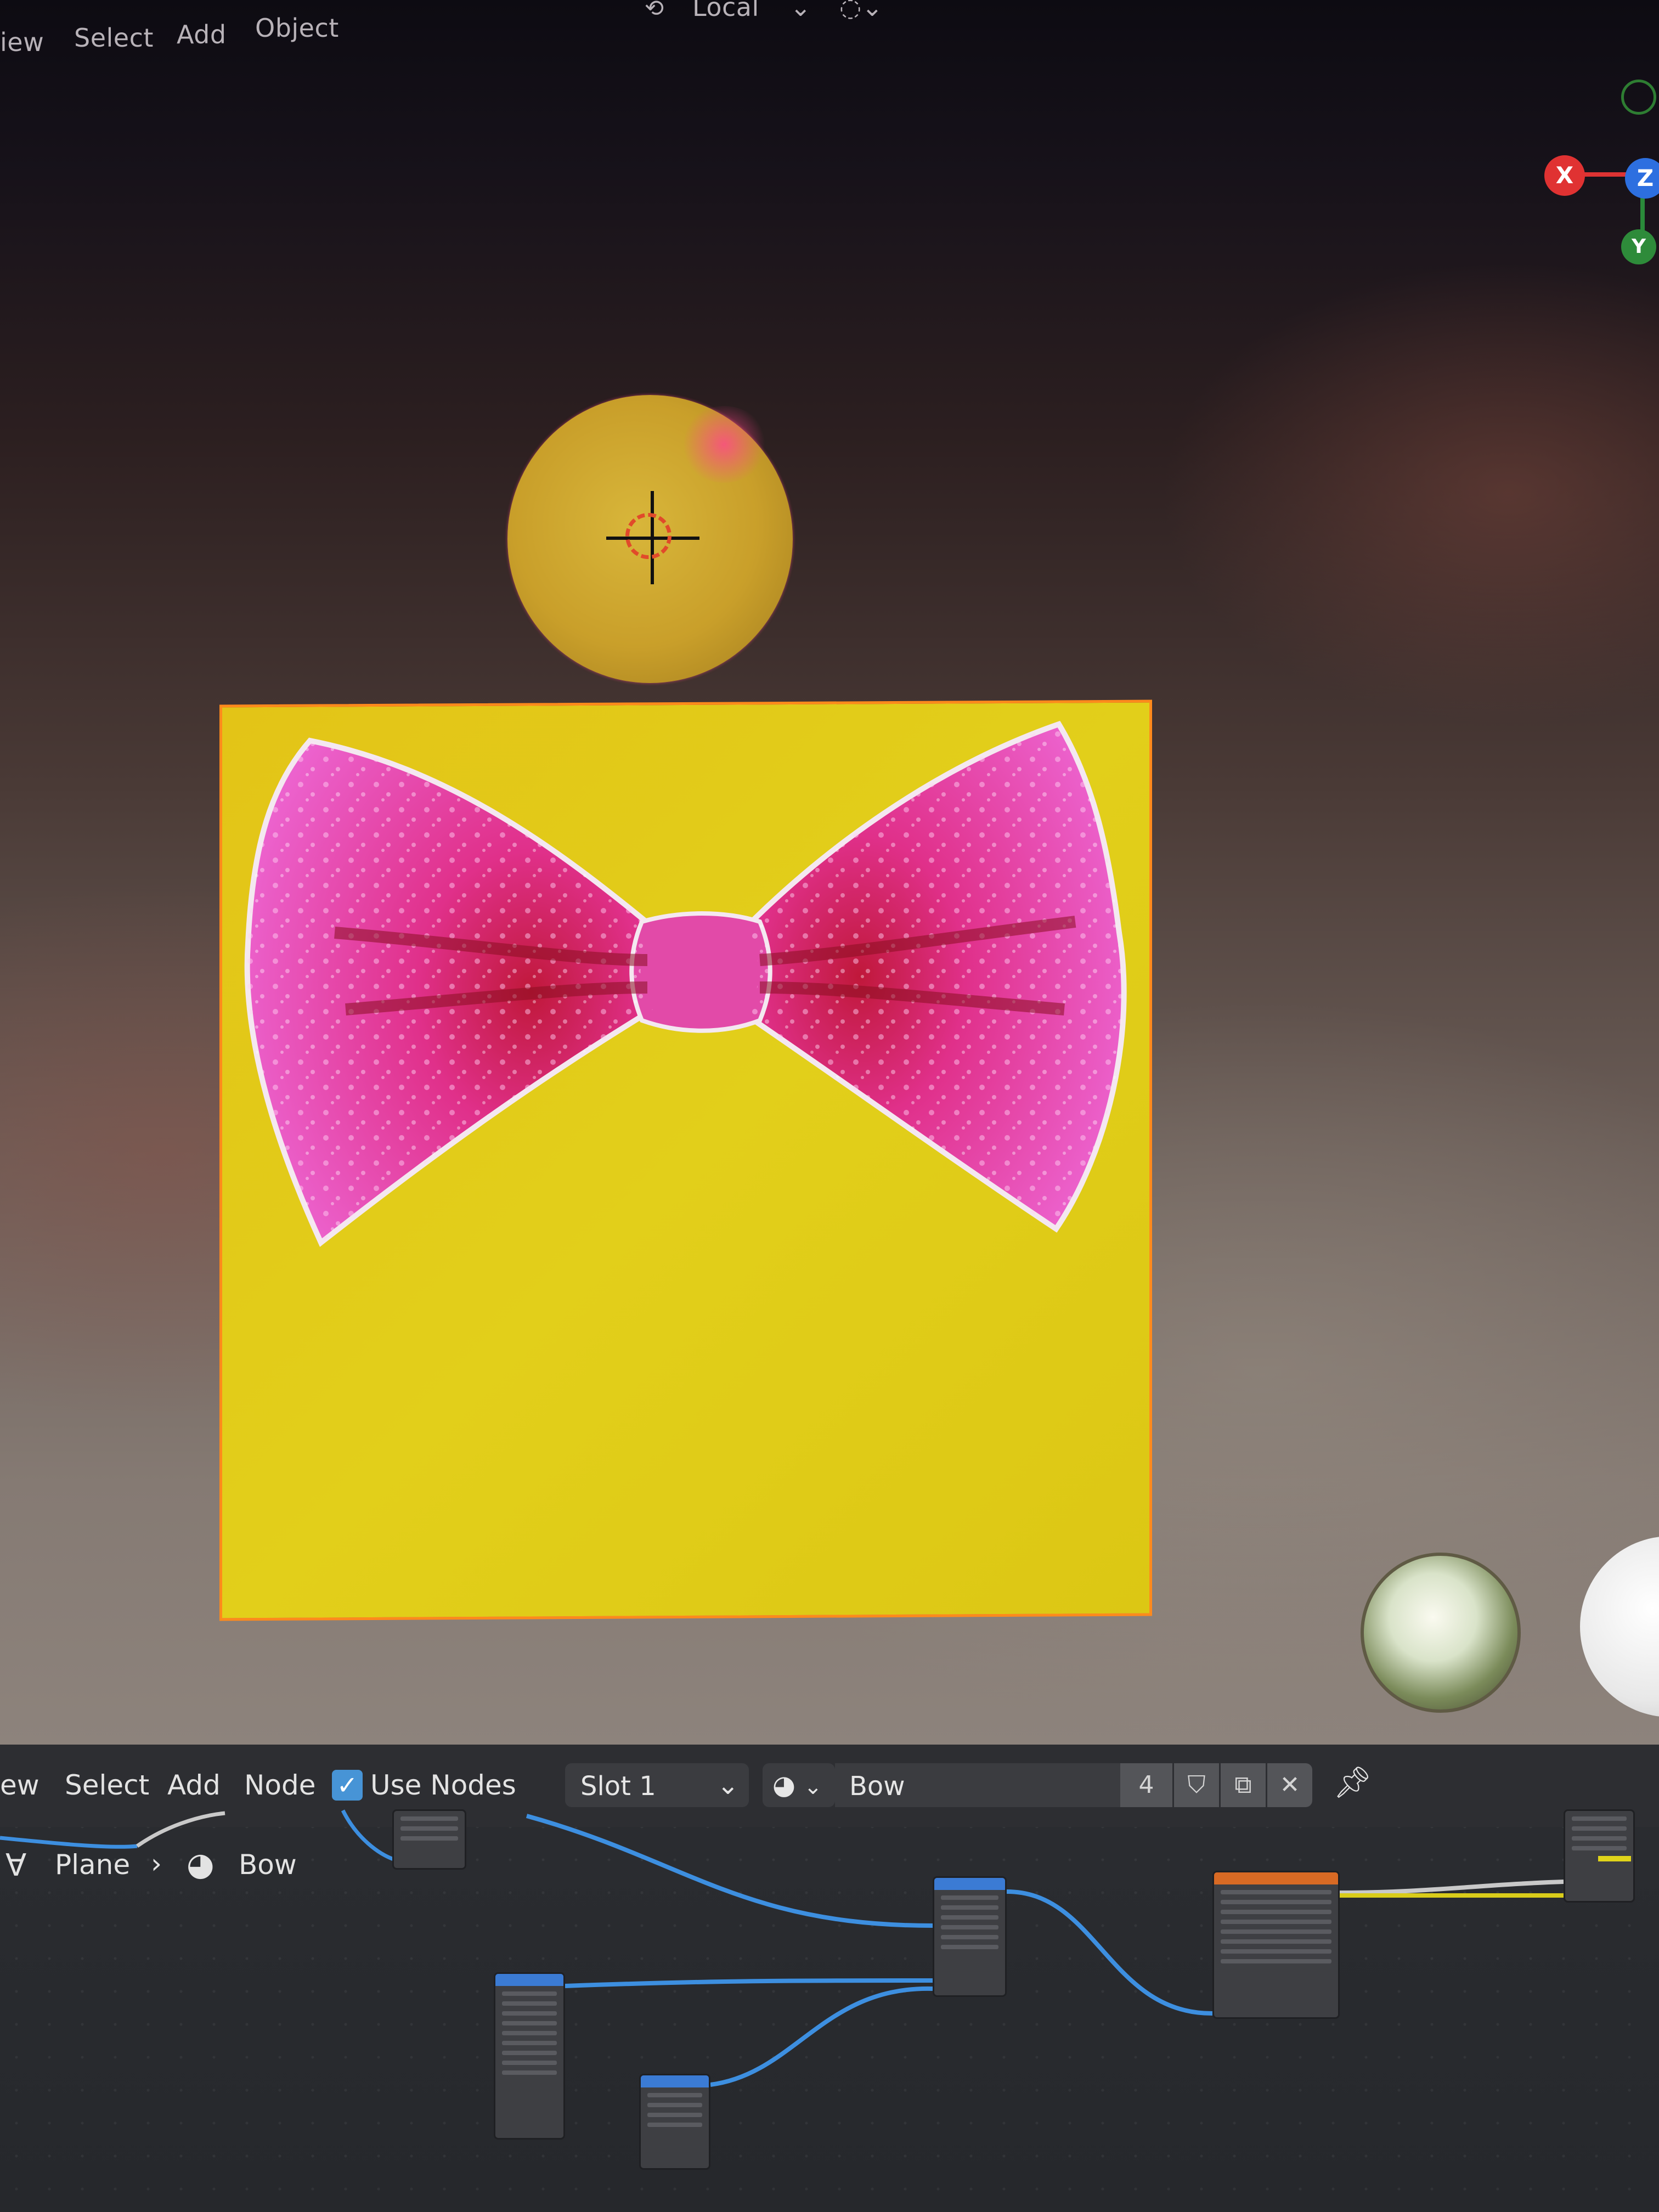 The height and width of the screenshot is (2212, 1659). I want to click on object-menu: Object, so click(297, 28).